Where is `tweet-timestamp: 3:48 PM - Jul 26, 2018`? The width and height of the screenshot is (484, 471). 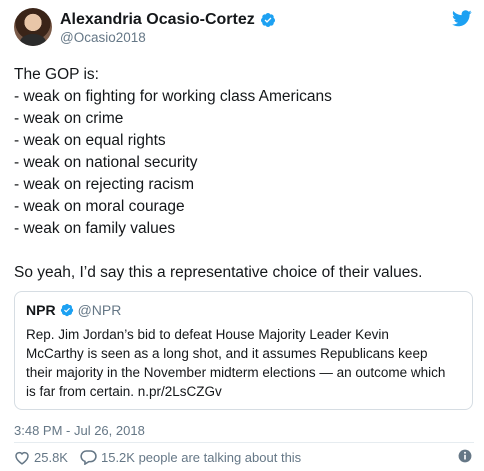
tweet-timestamp: 3:48 PM - Jul 26, 2018 is located at coordinates (79, 430).